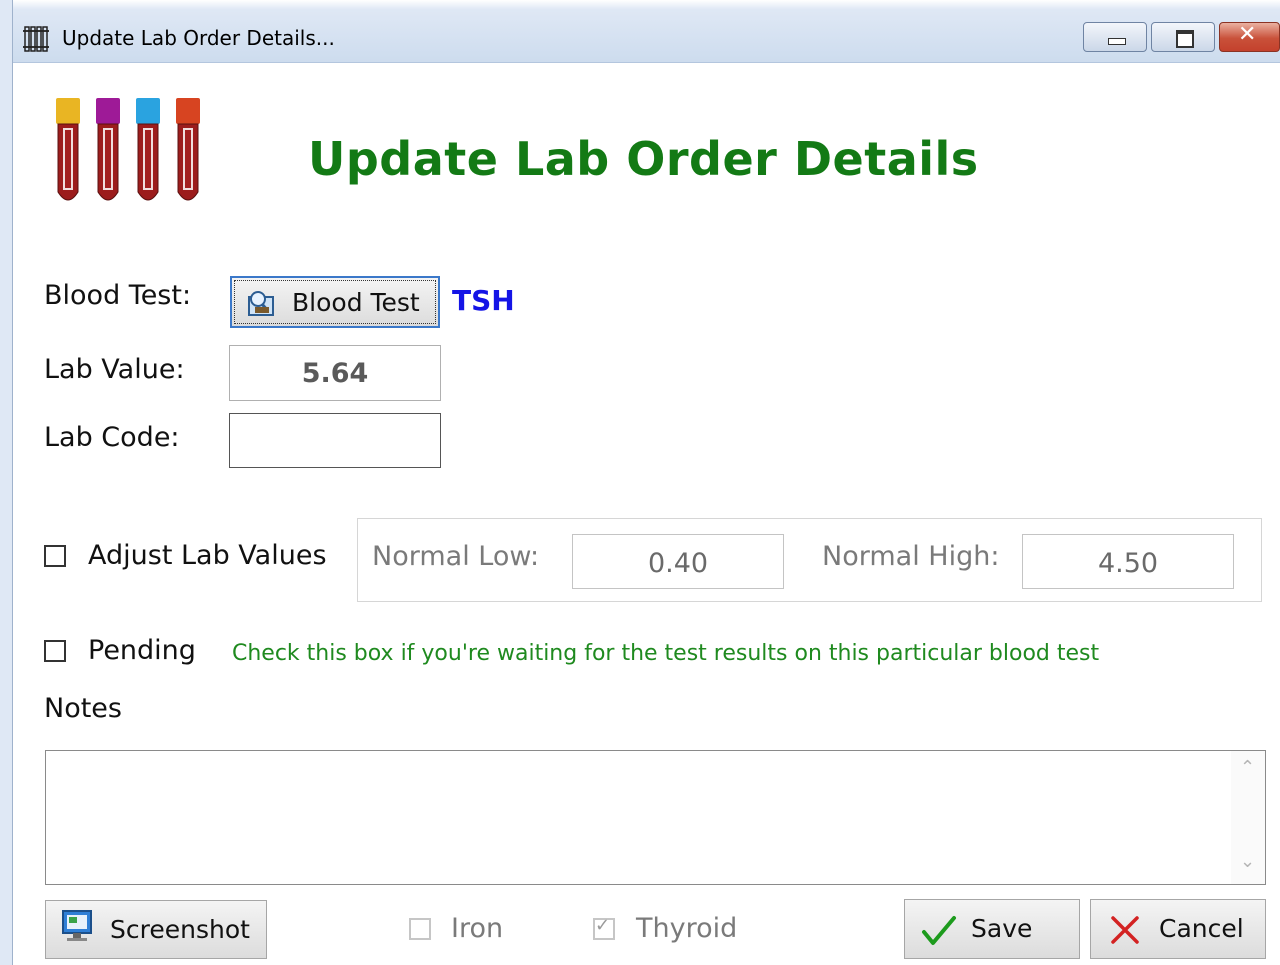  Describe the element at coordinates (1115, 37) in the screenshot. I see `minimize-button` at that location.